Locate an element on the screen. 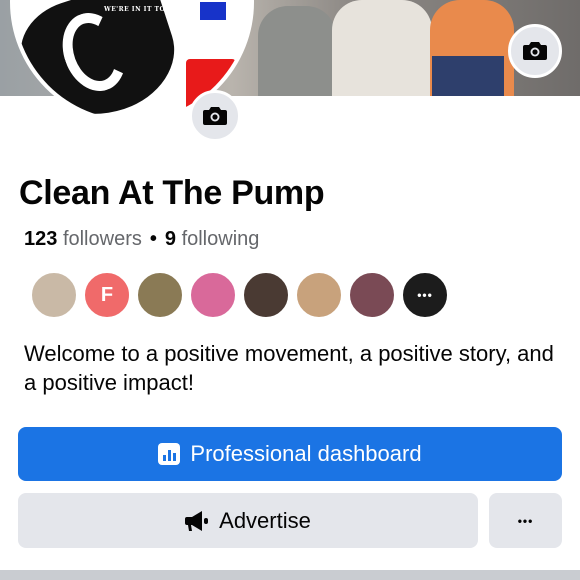  bar-chart-icon is located at coordinates (169, 454).